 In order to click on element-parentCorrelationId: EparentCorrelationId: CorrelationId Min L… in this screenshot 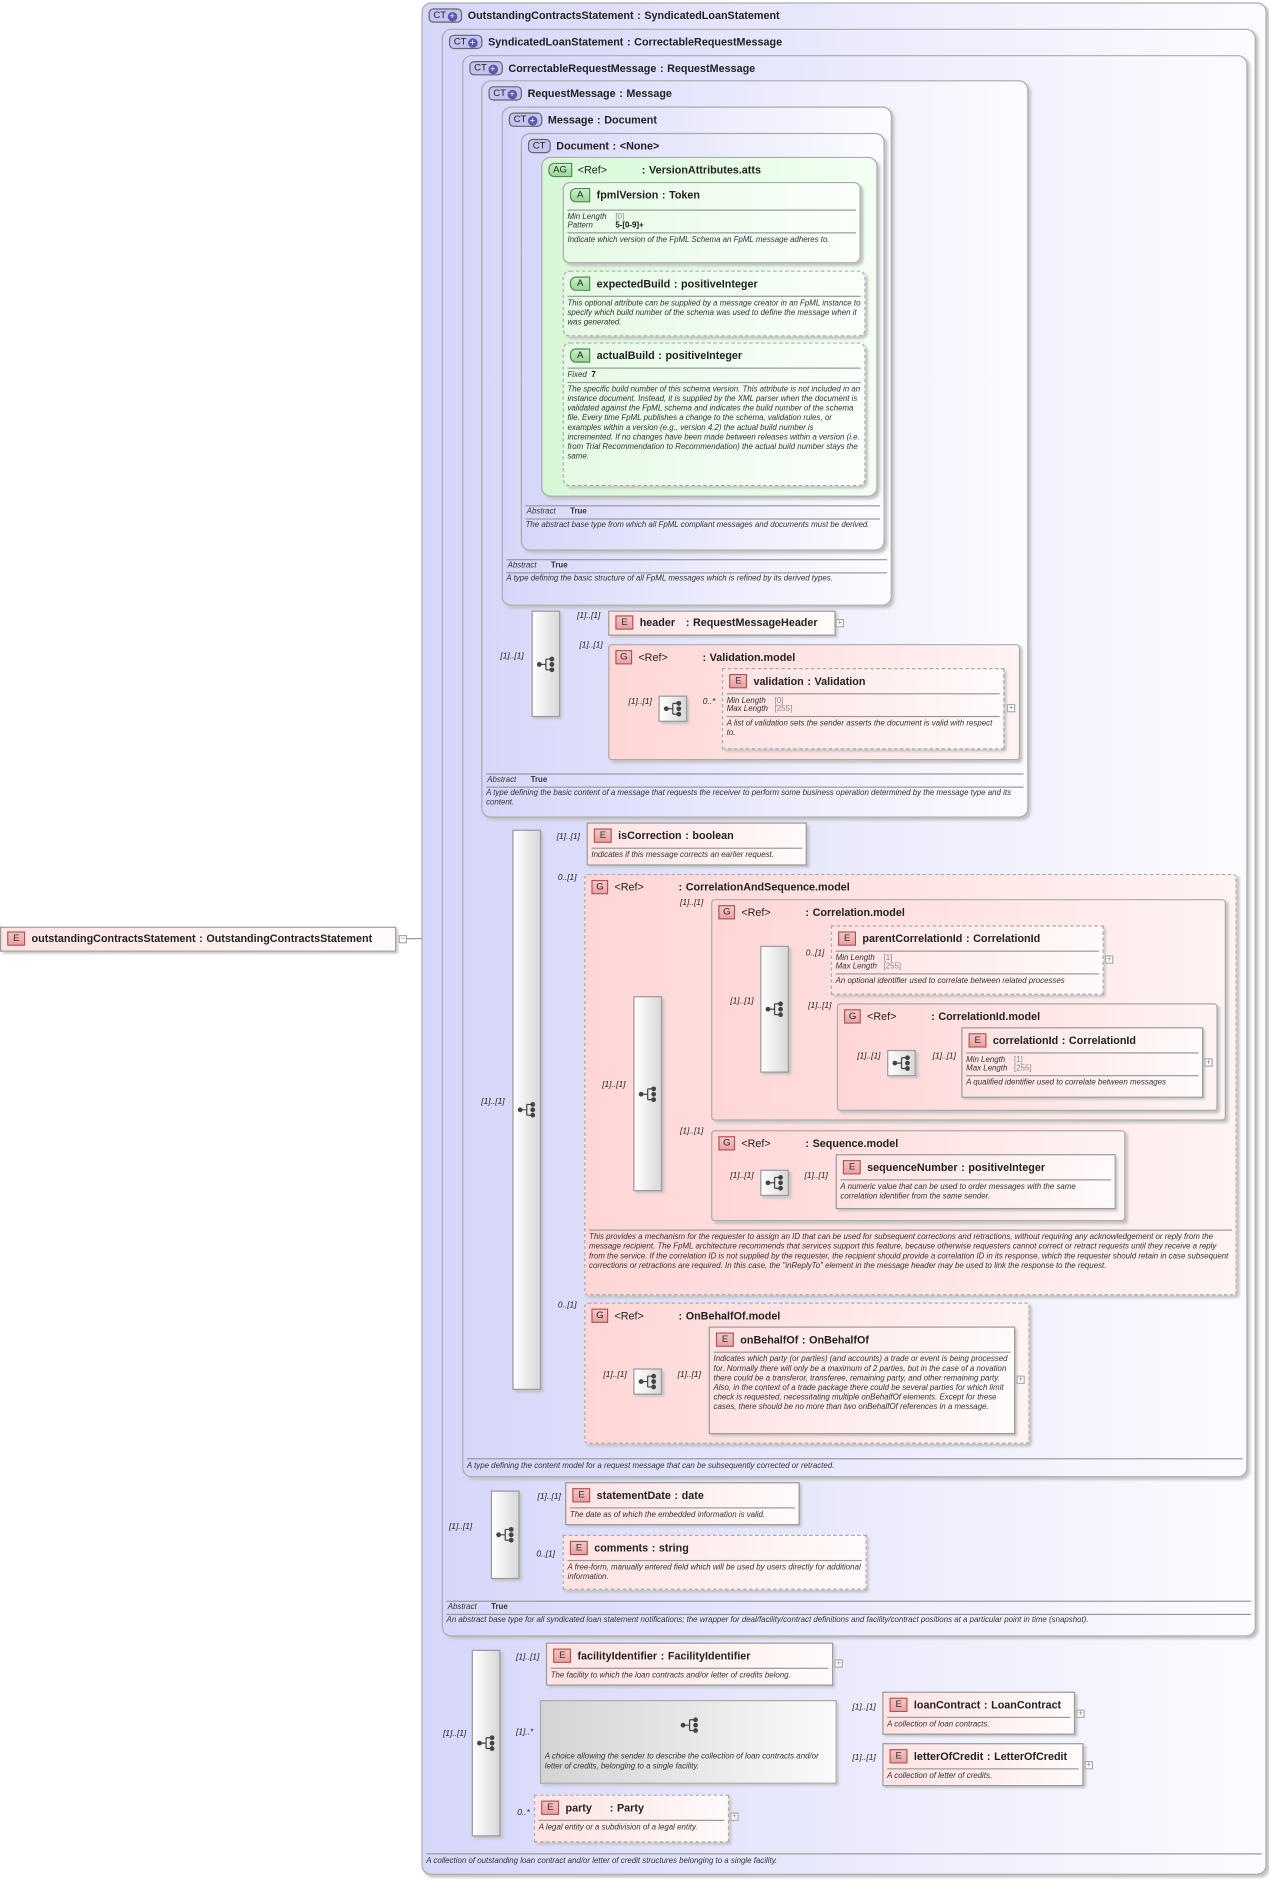, I will do `click(967, 960)`.